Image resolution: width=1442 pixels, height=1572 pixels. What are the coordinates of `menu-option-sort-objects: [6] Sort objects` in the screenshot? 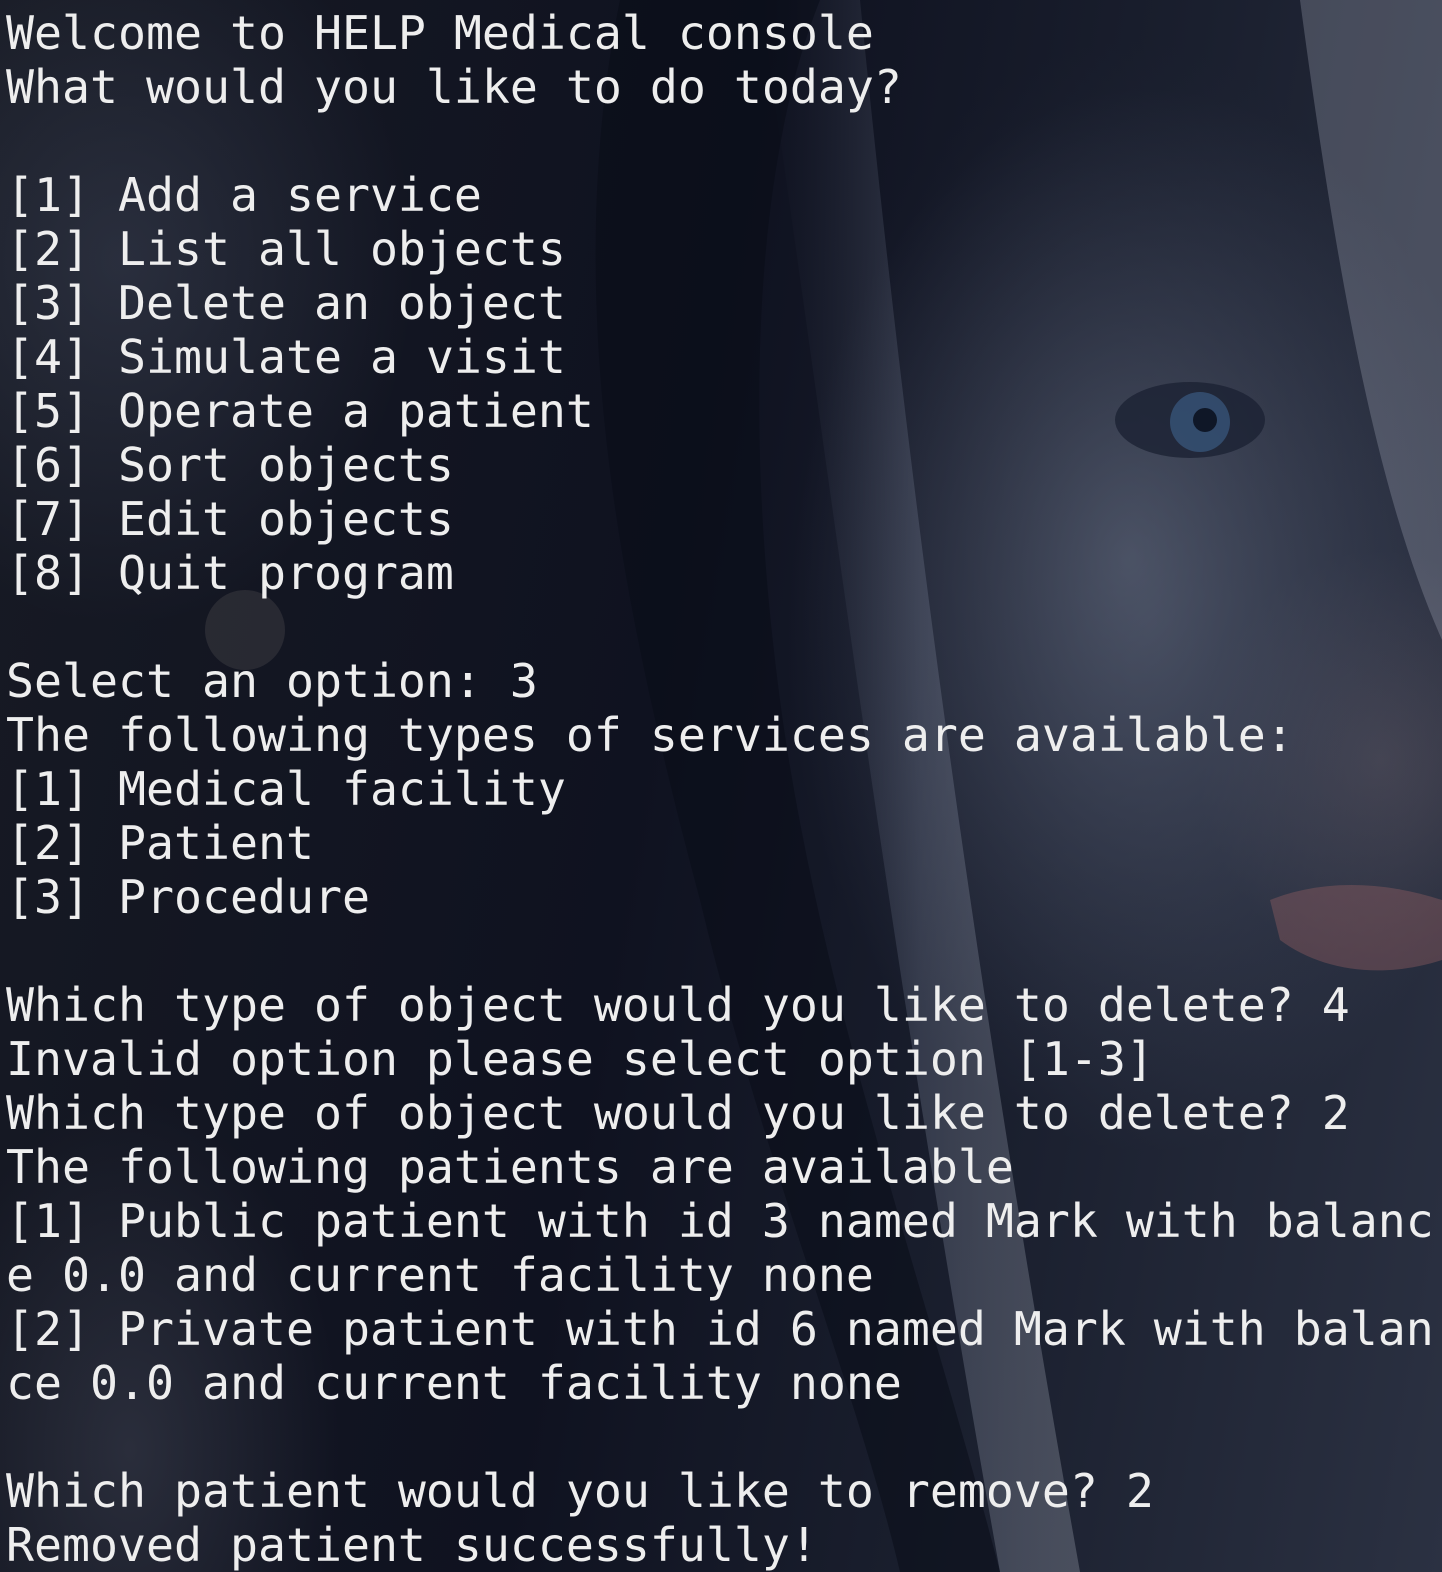 It's located at (230, 465).